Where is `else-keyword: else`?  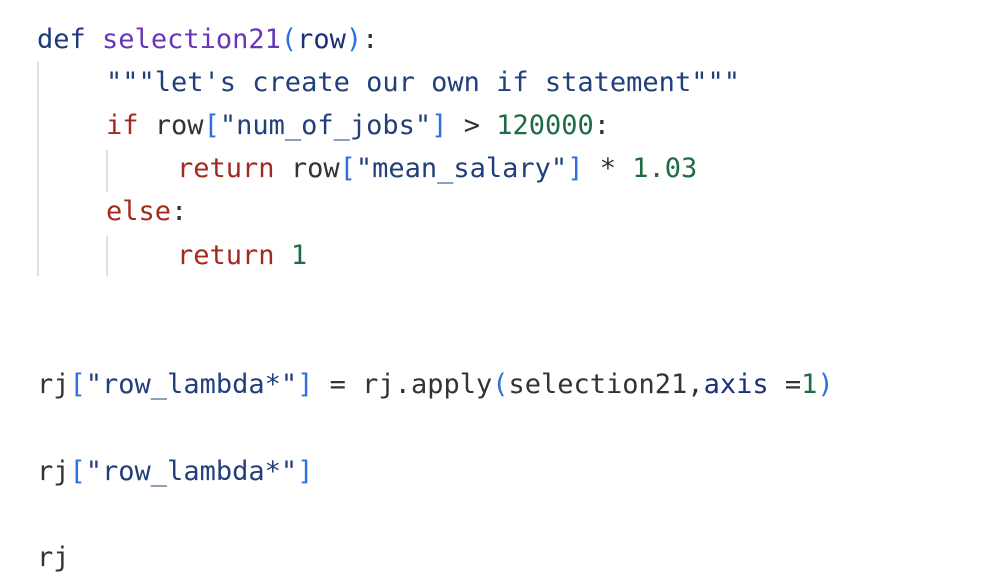
else-keyword: else is located at coordinates (139, 211).